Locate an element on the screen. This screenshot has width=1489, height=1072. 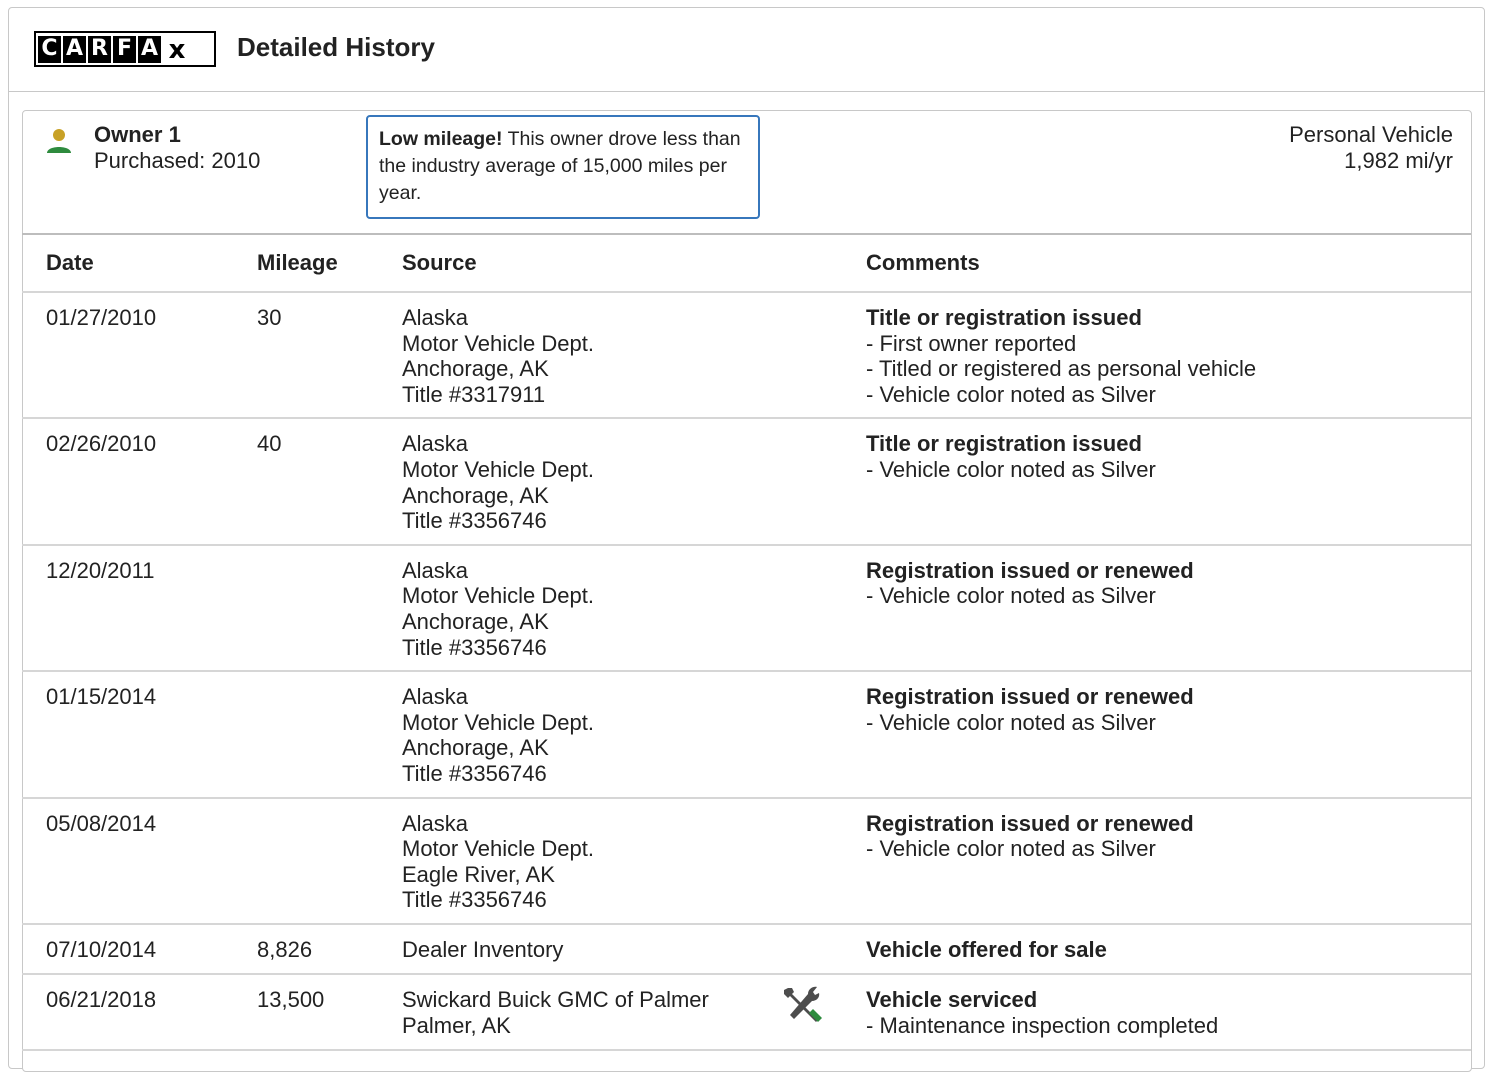
section-title: Detailed History is located at coordinates (336, 47).